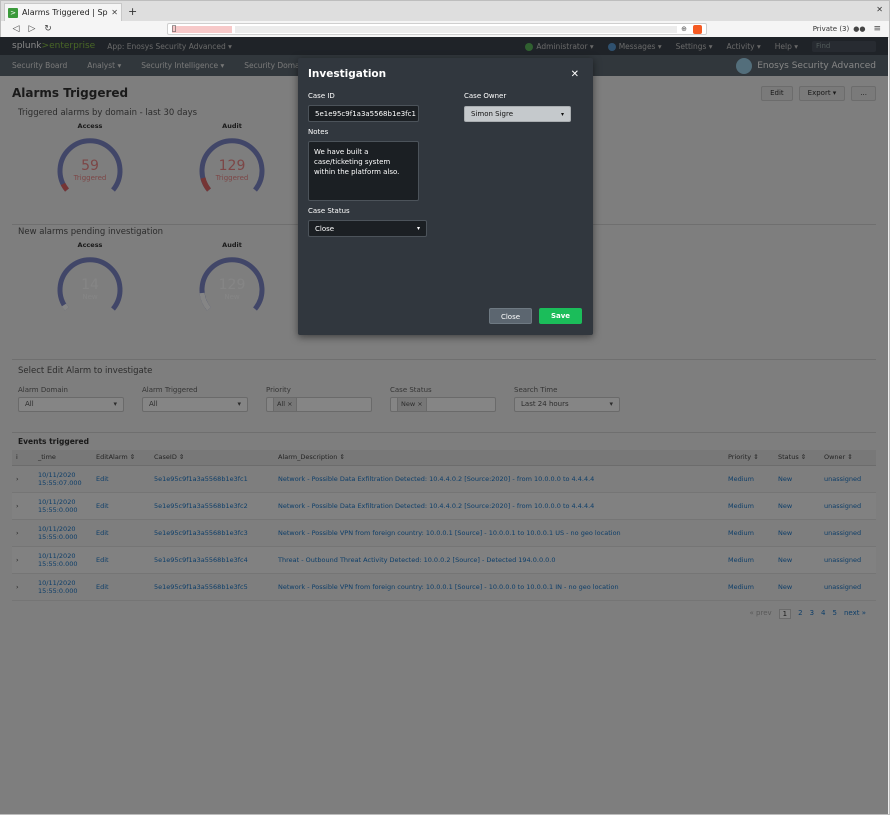  What do you see at coordinates (48, 29) in the screenshot?
I see `reload-icon: ↻` at bounding box center [48, 29].